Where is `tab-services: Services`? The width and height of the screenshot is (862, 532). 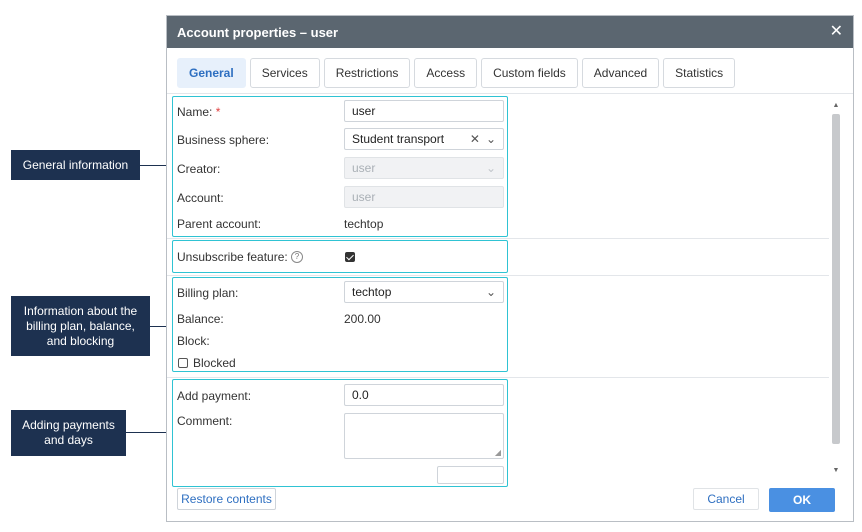 tab-services: Services is located at coordinates (284, 73).